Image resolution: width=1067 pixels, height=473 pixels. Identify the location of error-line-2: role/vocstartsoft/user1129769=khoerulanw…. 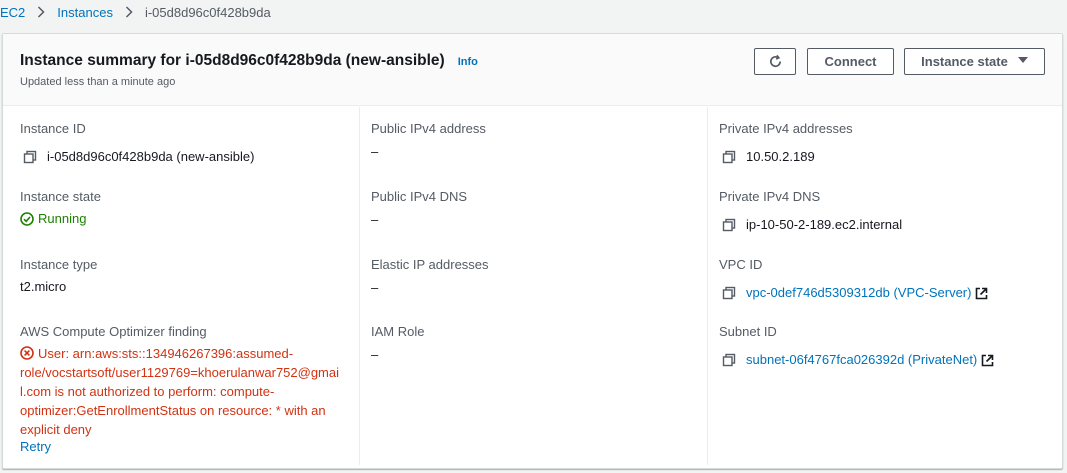
(180, 372).